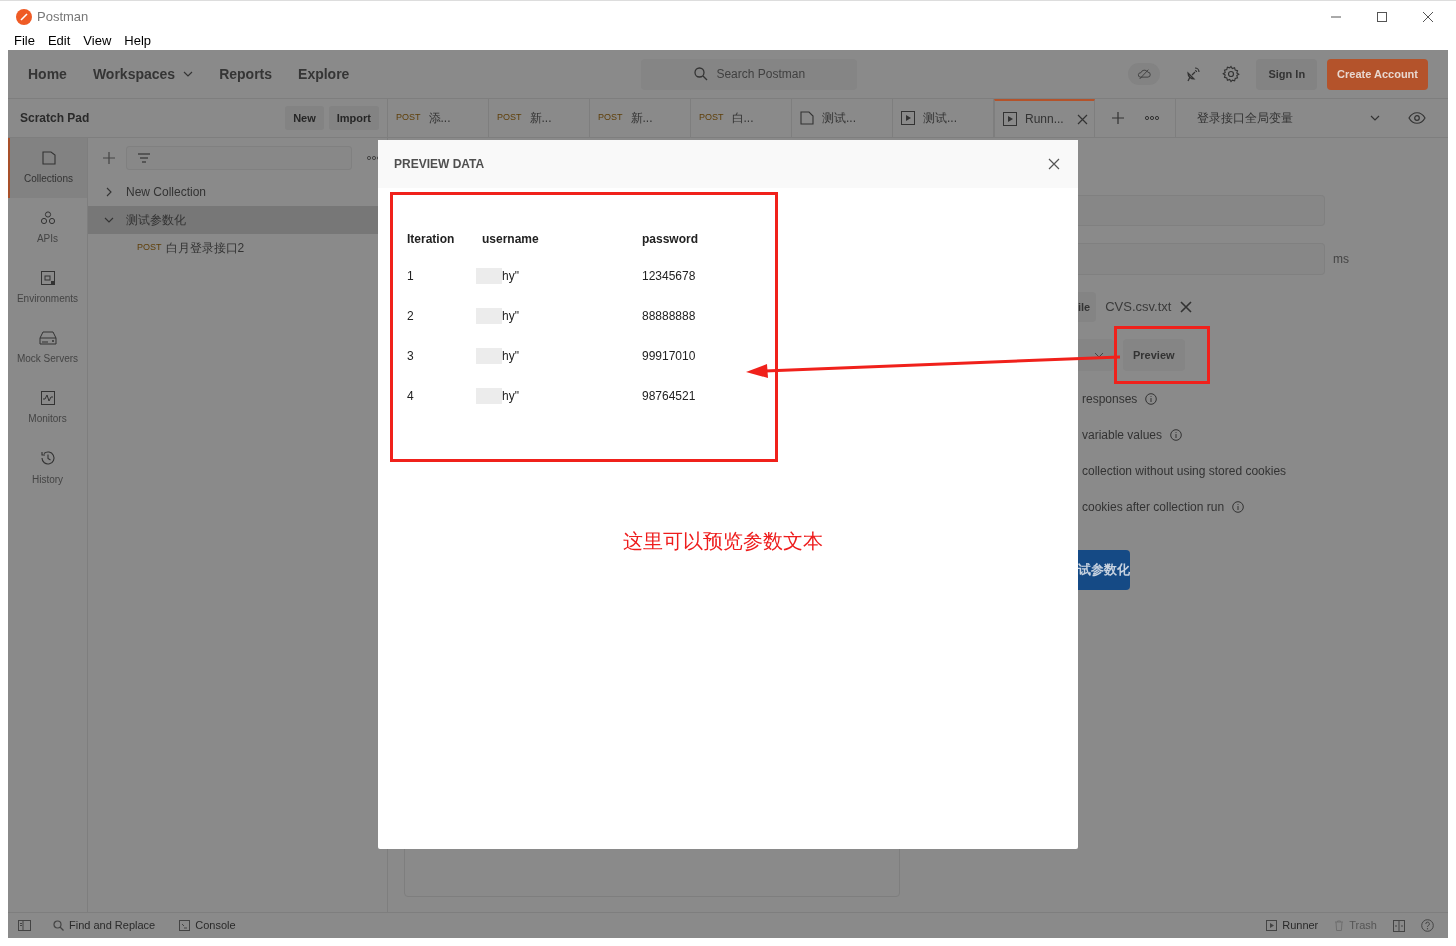  I want to click on menu-item: File, so click(24, 41).